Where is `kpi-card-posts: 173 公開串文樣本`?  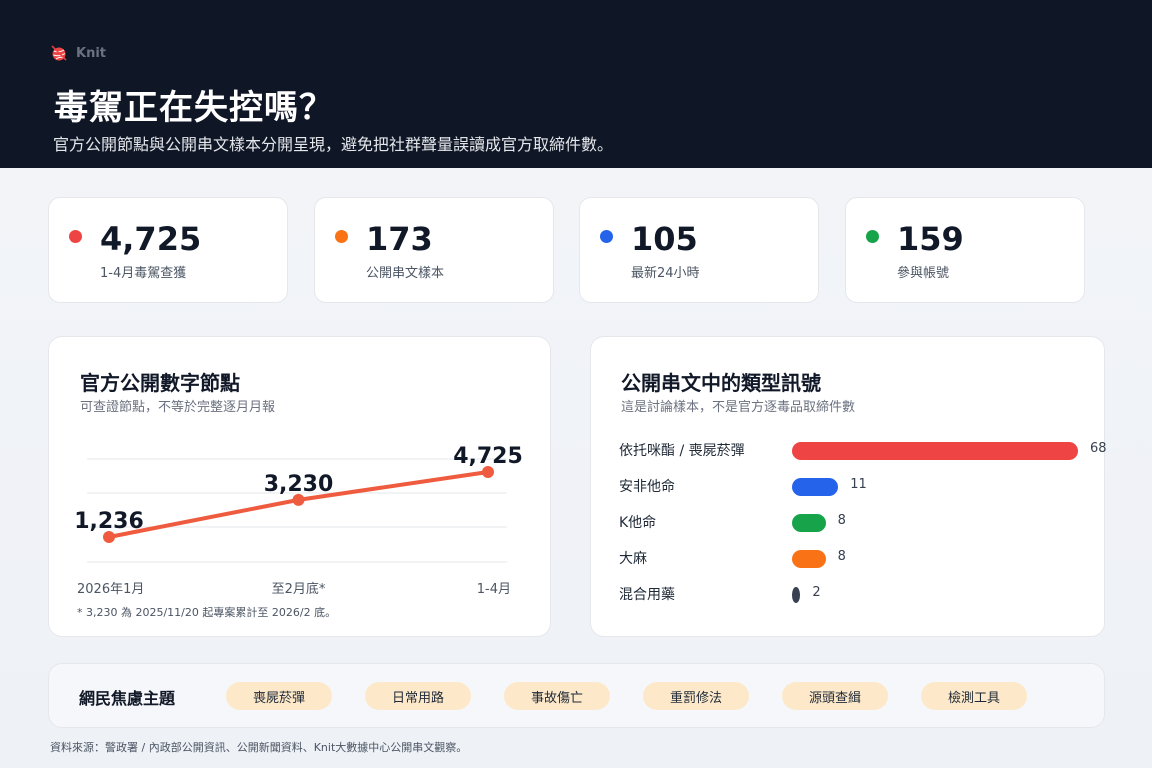 kpi-card-posts: 173 公開串文樣本 is located at coordinates (434, 250).